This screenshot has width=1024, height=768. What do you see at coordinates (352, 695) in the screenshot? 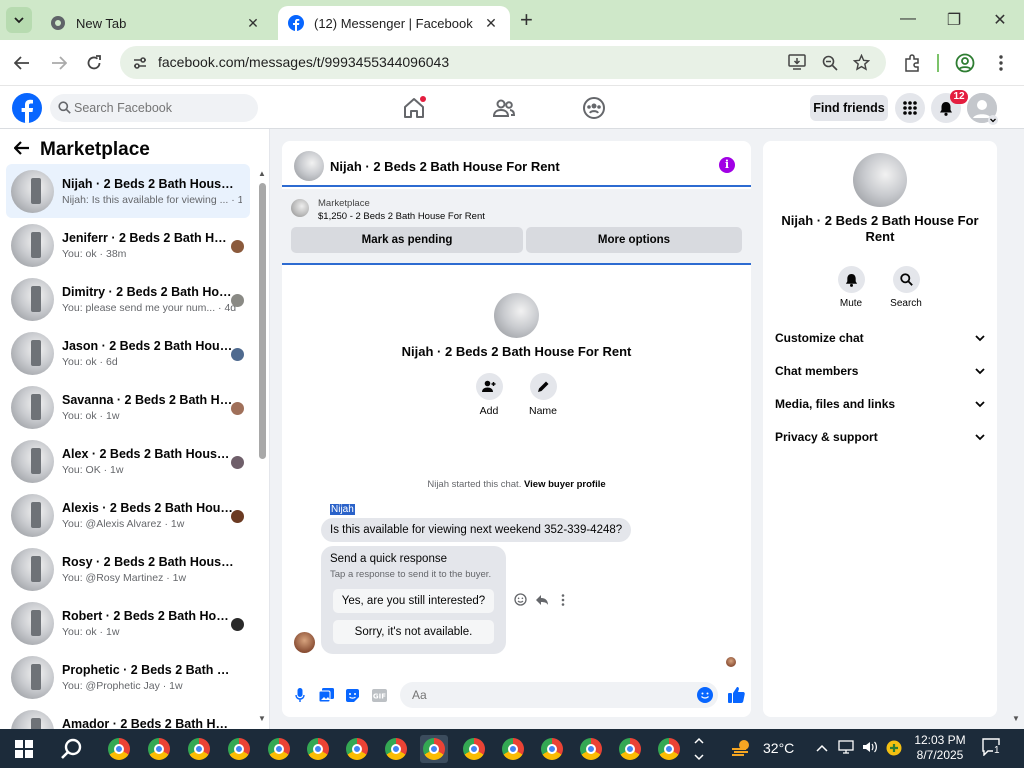
I see `sticker-icon` at bounding box center [352, 695].